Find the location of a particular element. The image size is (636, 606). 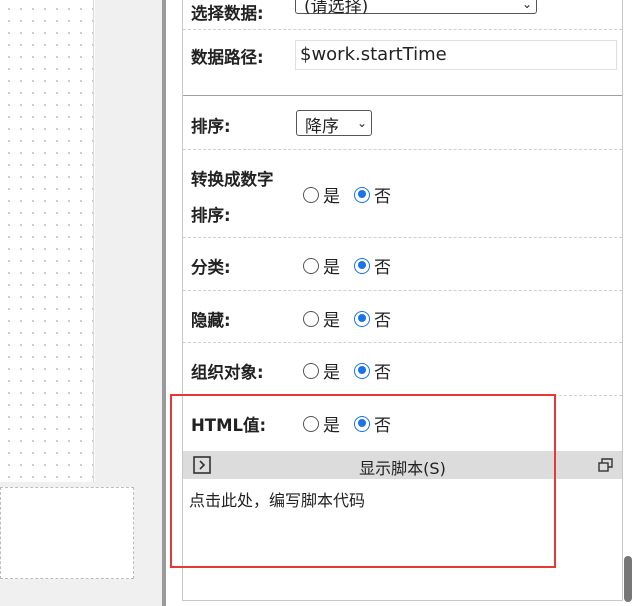

category-radio-group: 是 否 is located at coordinates (354, 265).